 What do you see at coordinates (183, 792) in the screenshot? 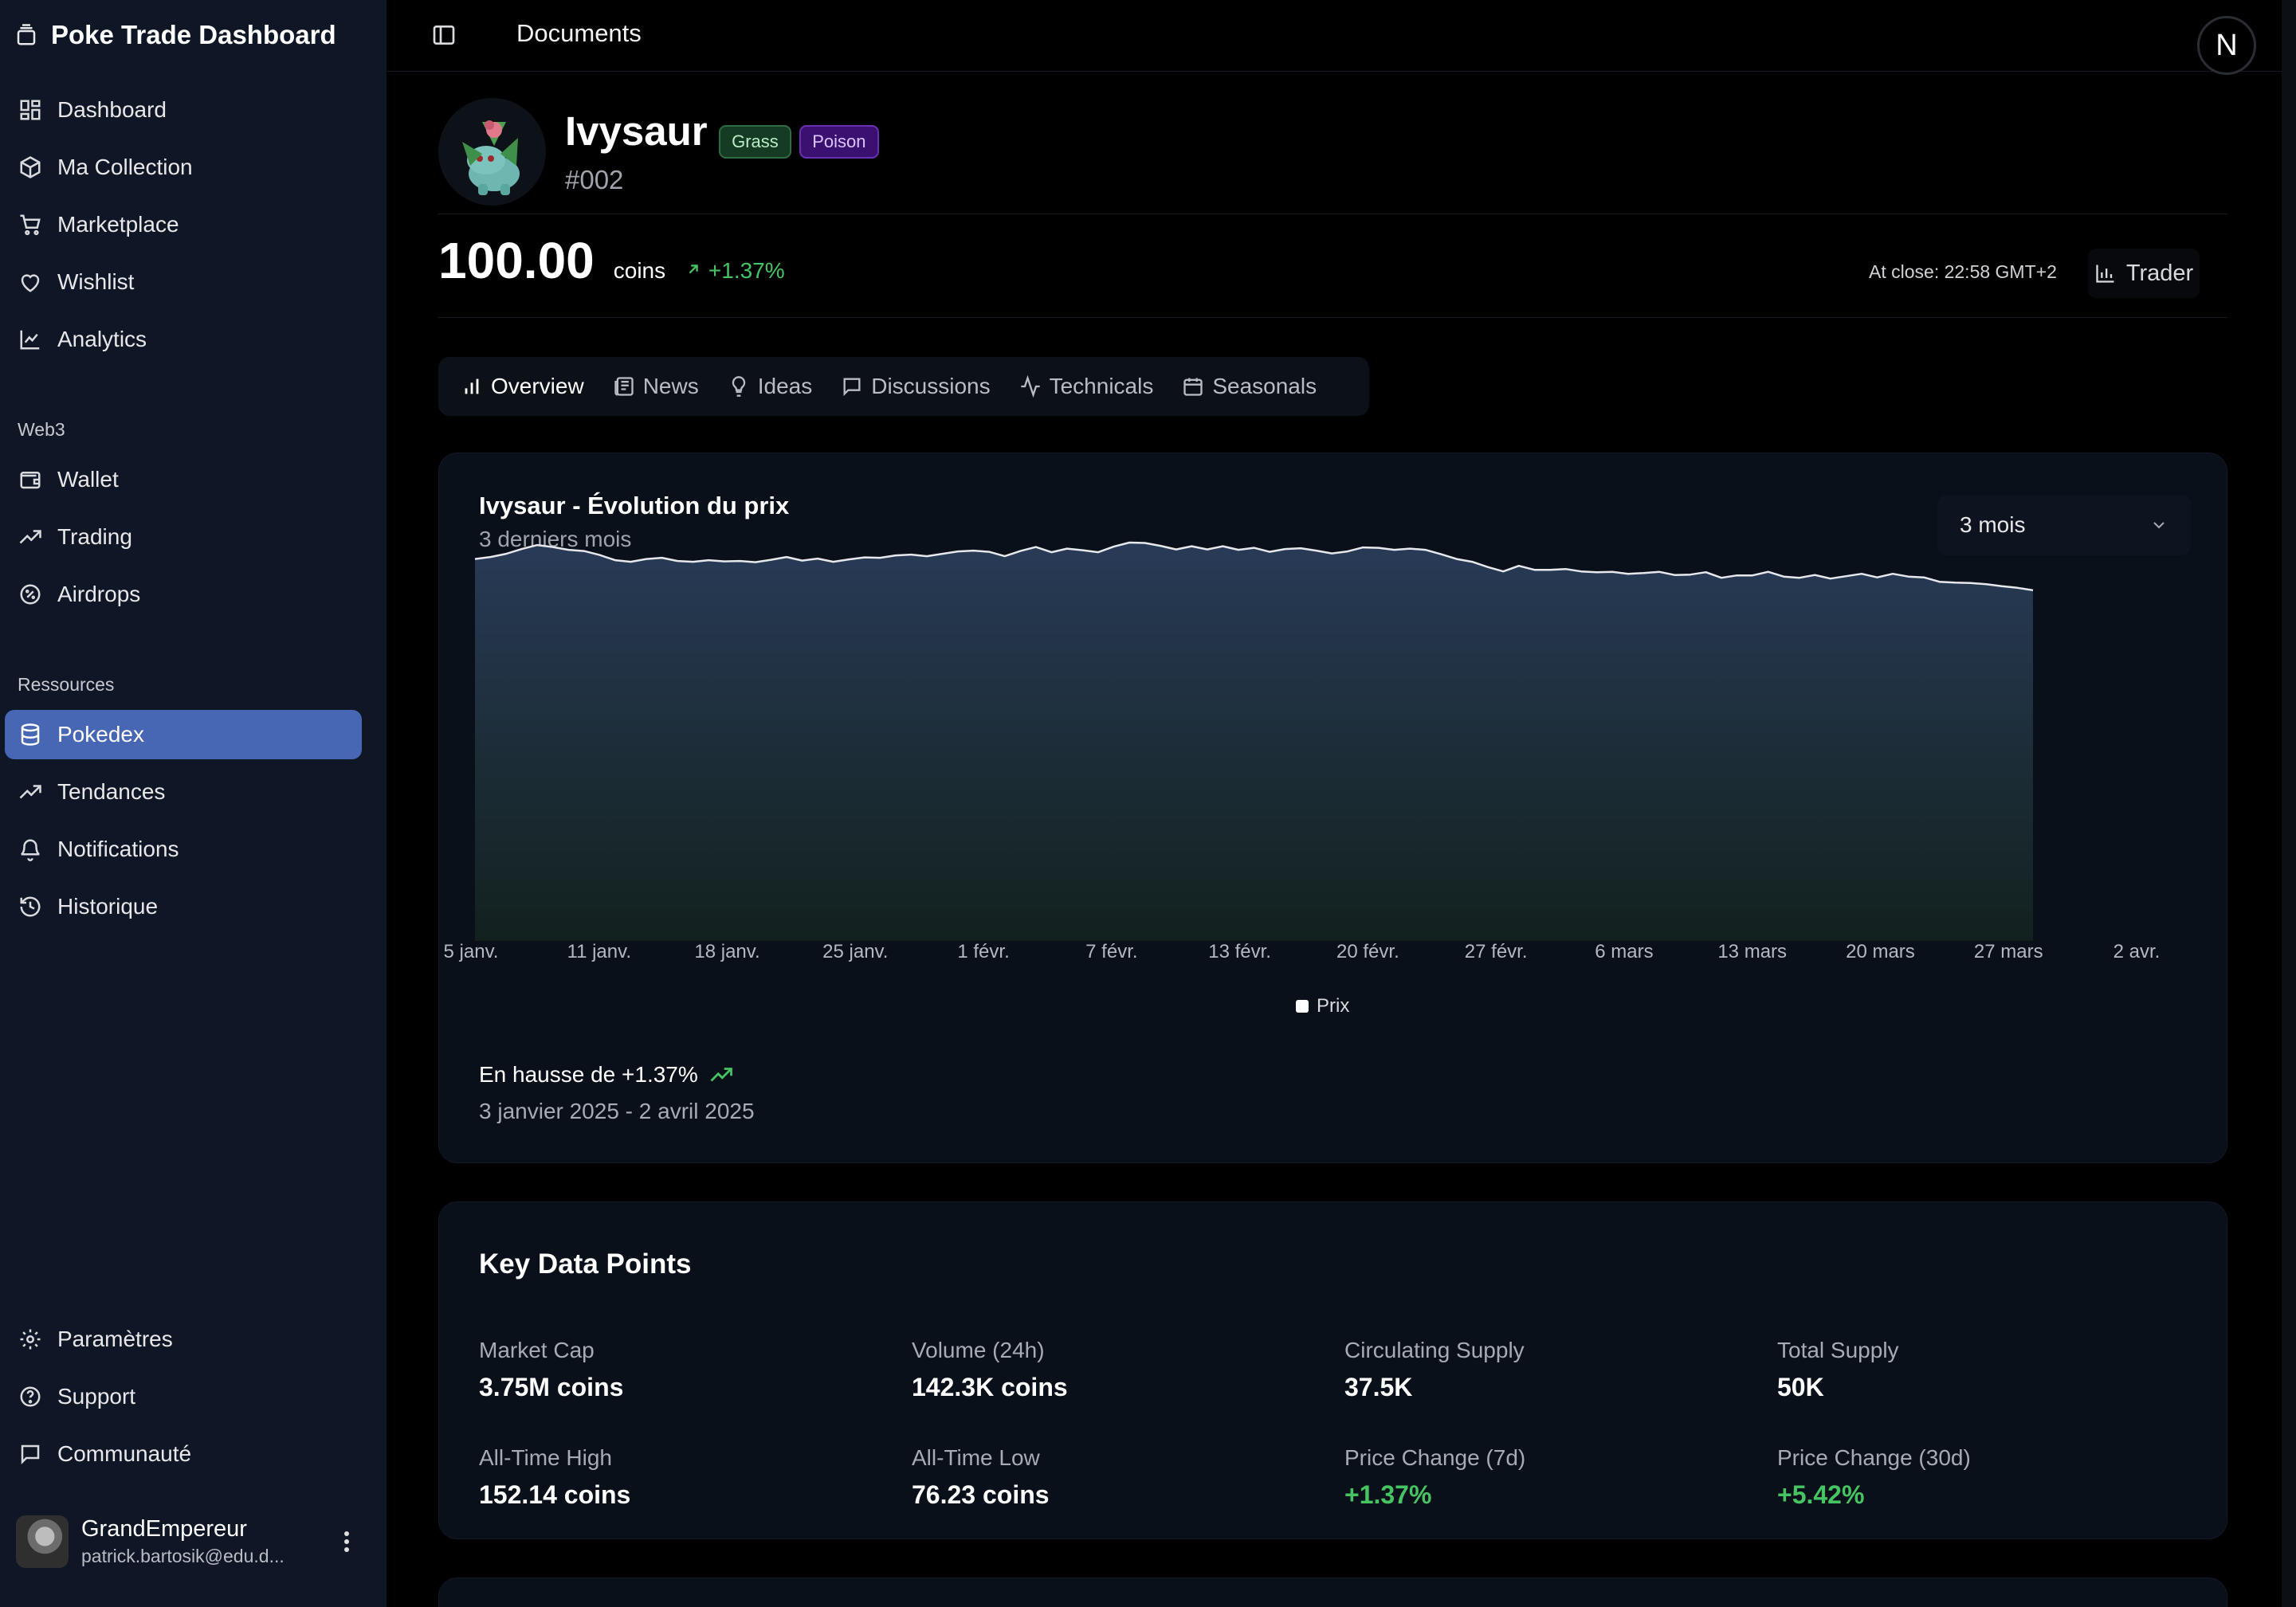
I see `sidebar-item-tendances: Tendances` at bounding box center [183, 792].